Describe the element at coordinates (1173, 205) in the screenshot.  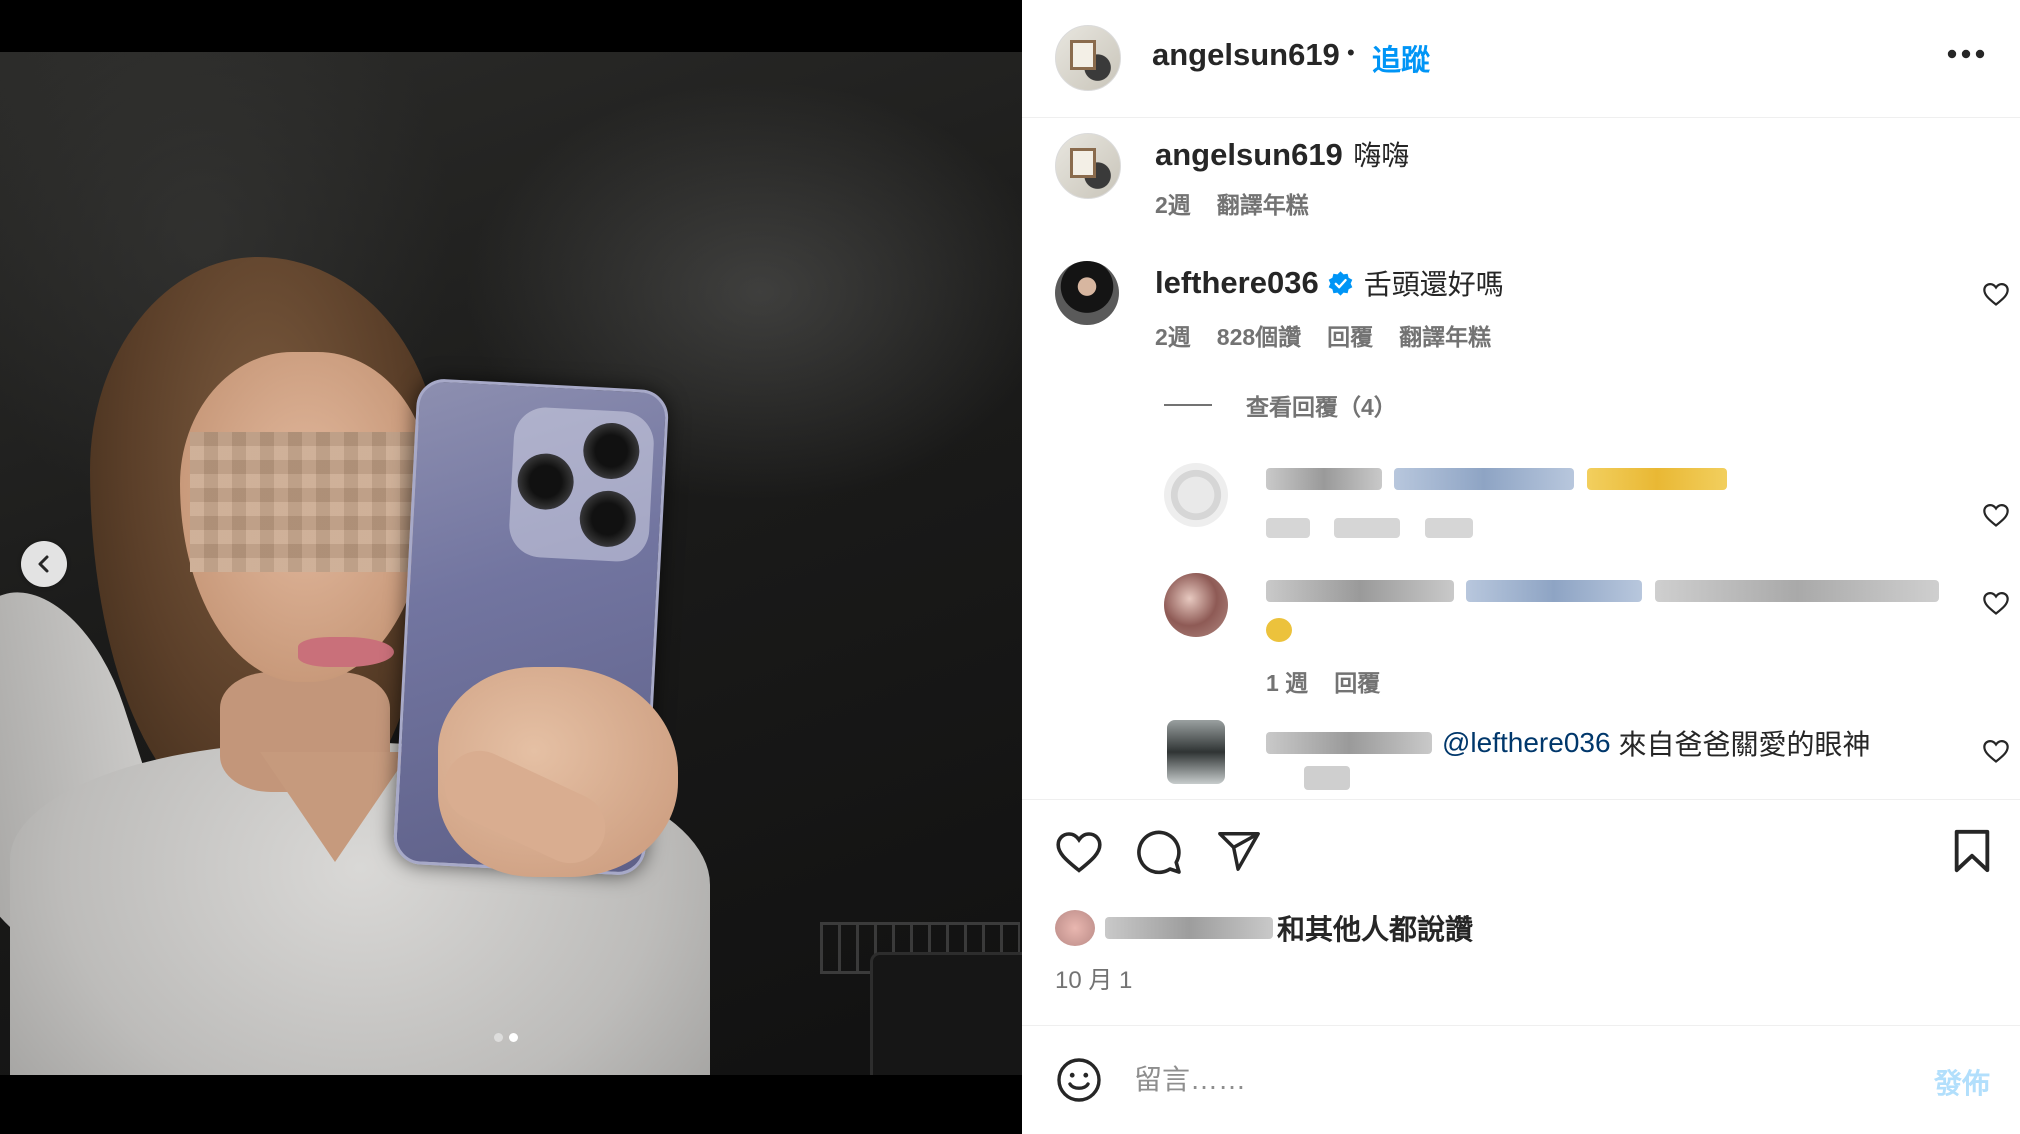
I see `caption-time: 2週` at that location.